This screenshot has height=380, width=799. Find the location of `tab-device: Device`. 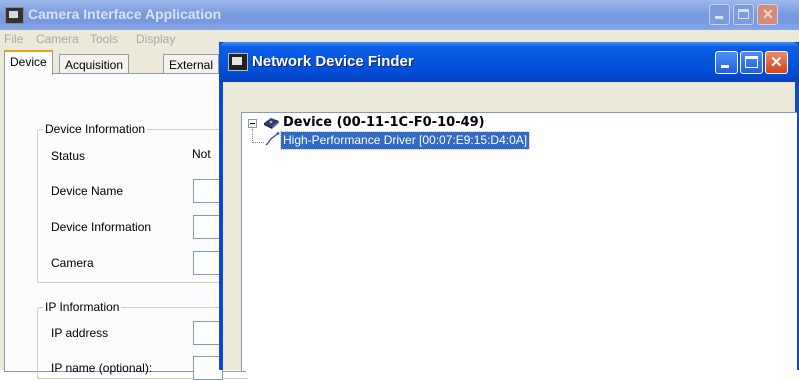

tab-device: Device is located at coordinates (28, 62).